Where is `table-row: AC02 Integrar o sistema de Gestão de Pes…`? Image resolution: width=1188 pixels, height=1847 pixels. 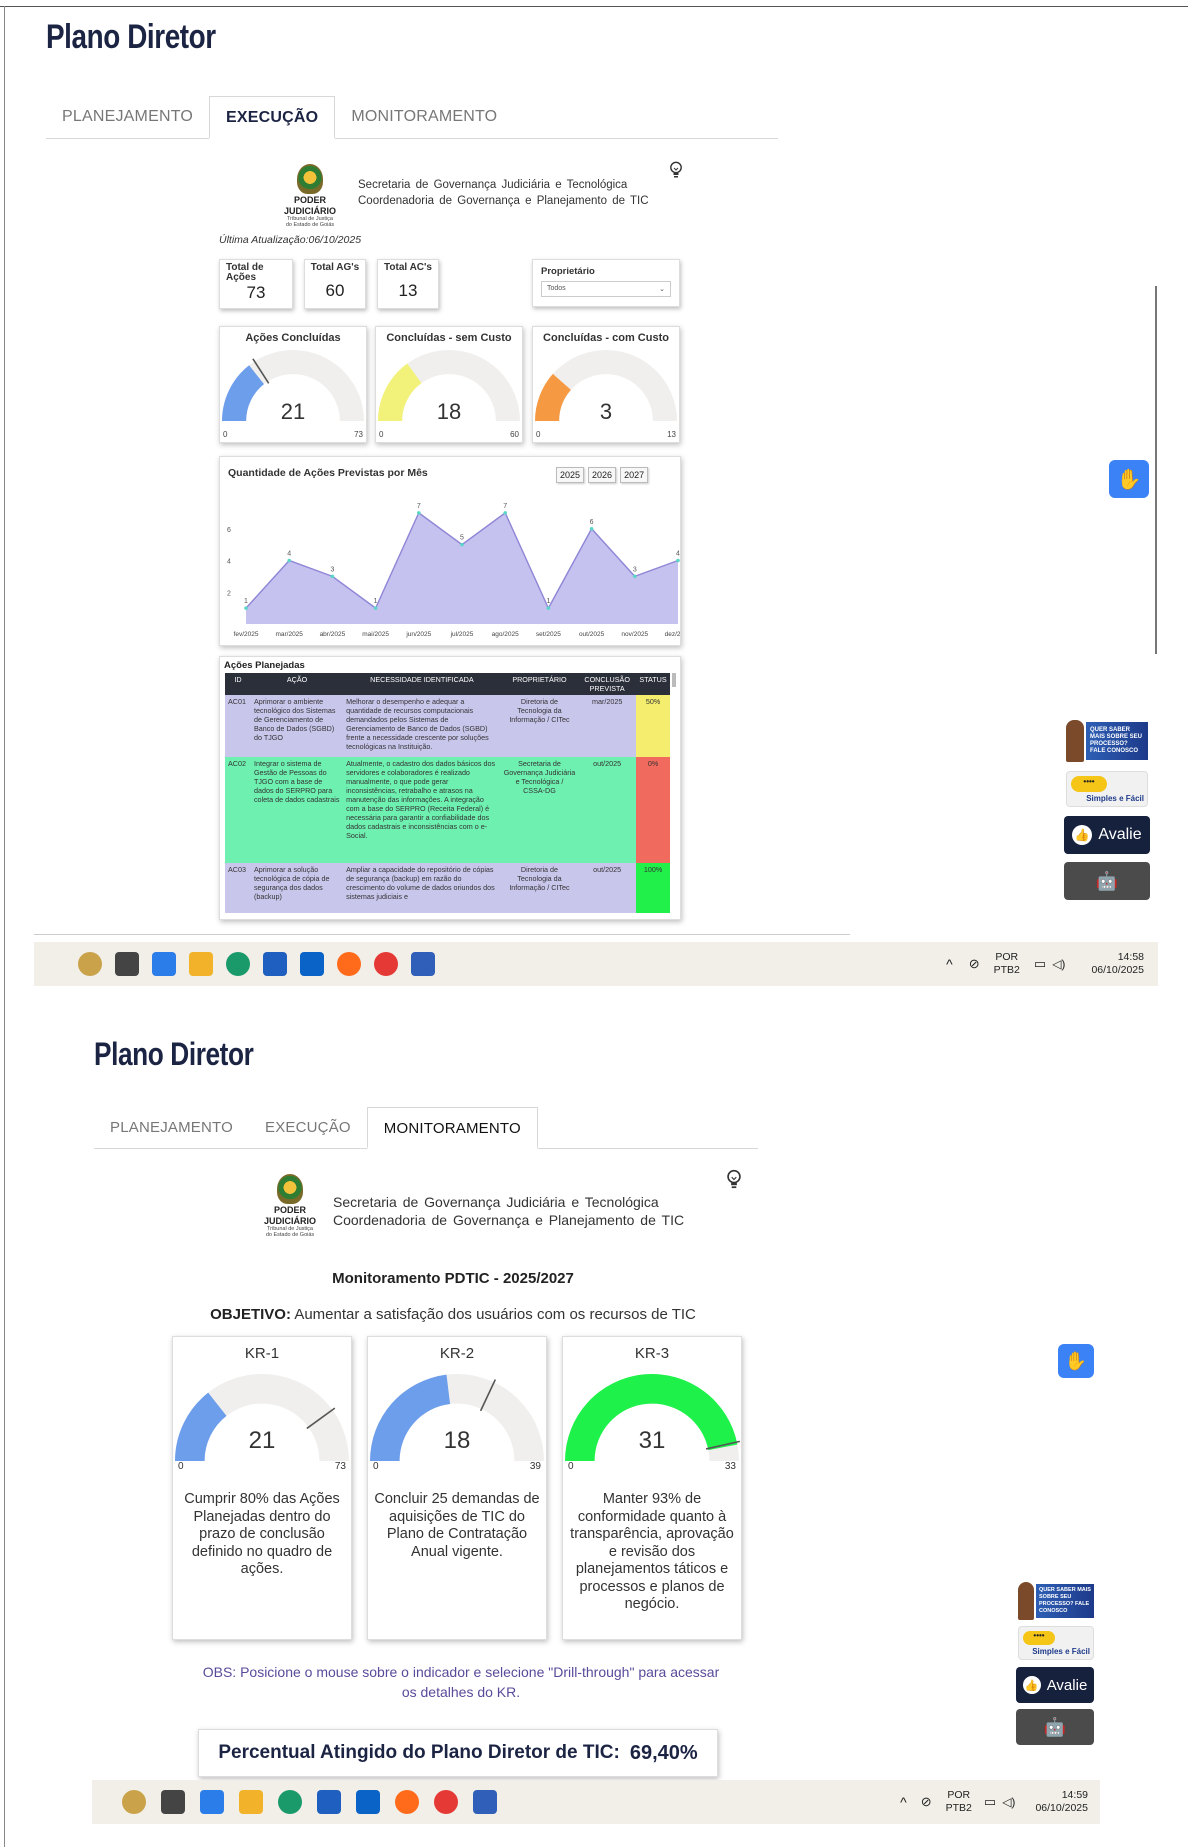
table-row: AC02 Integrar o sistema de Gestão de Pes… is located at coordinates (447, 810).